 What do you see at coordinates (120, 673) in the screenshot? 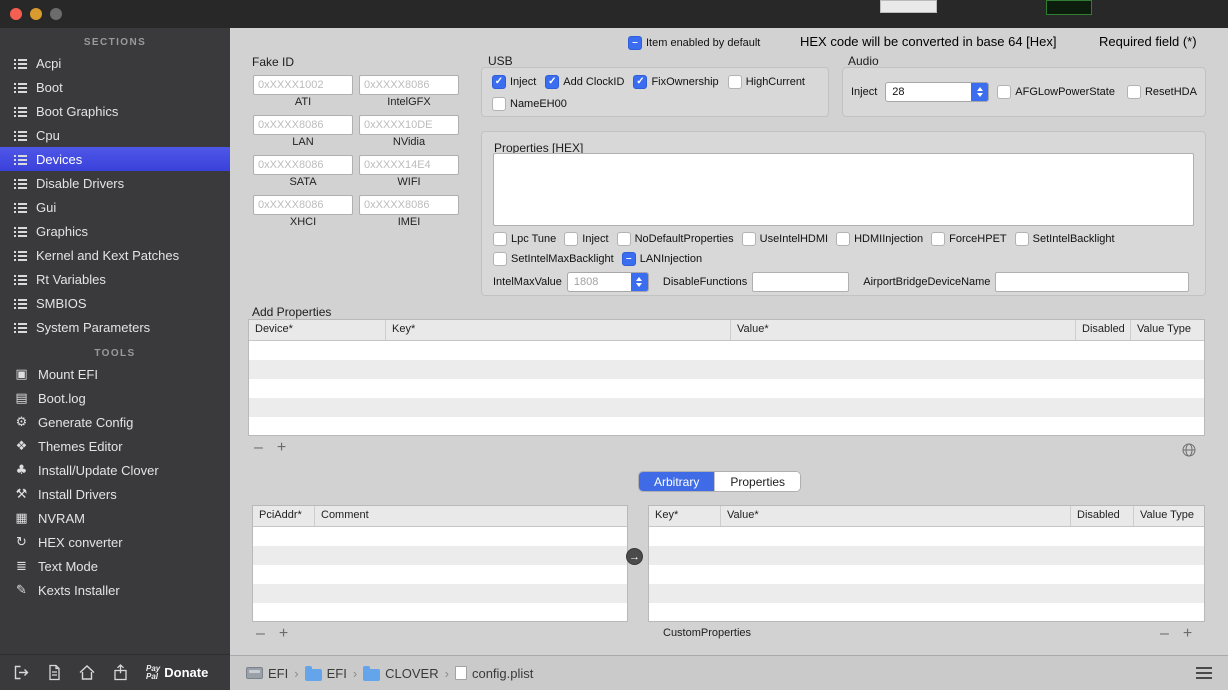
I see `share-icon` at bounding box center [120, 673].